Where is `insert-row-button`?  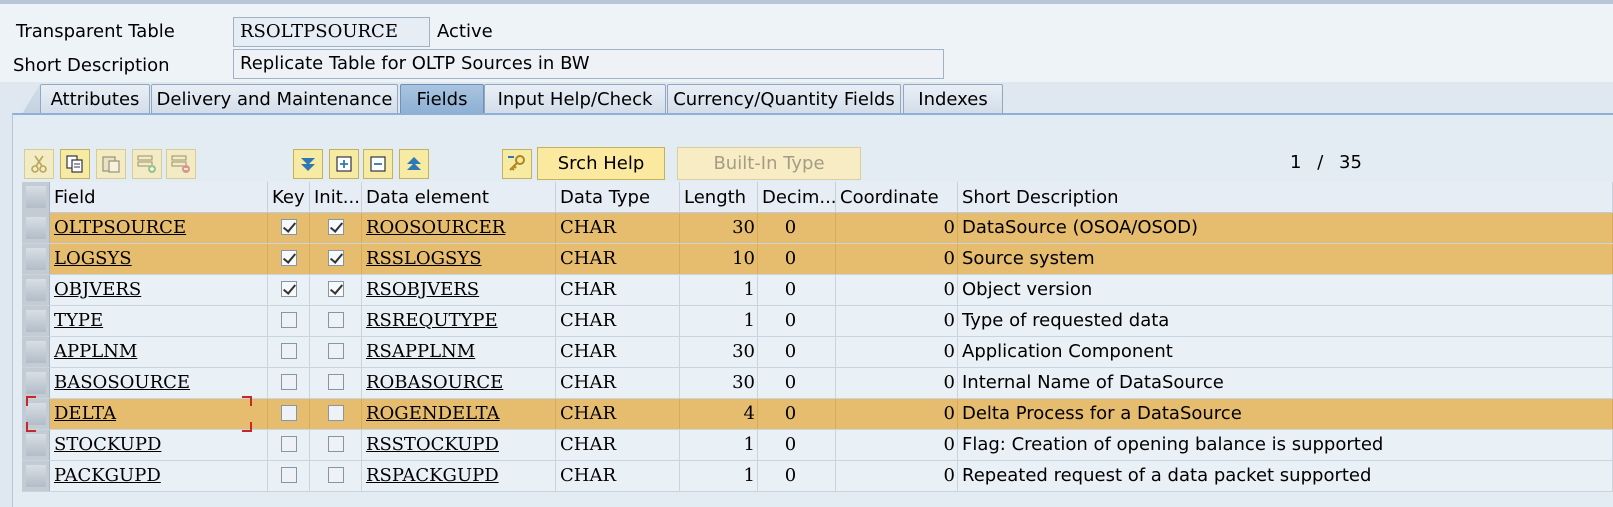 insert-row-button is located at coordinates (147, 164).